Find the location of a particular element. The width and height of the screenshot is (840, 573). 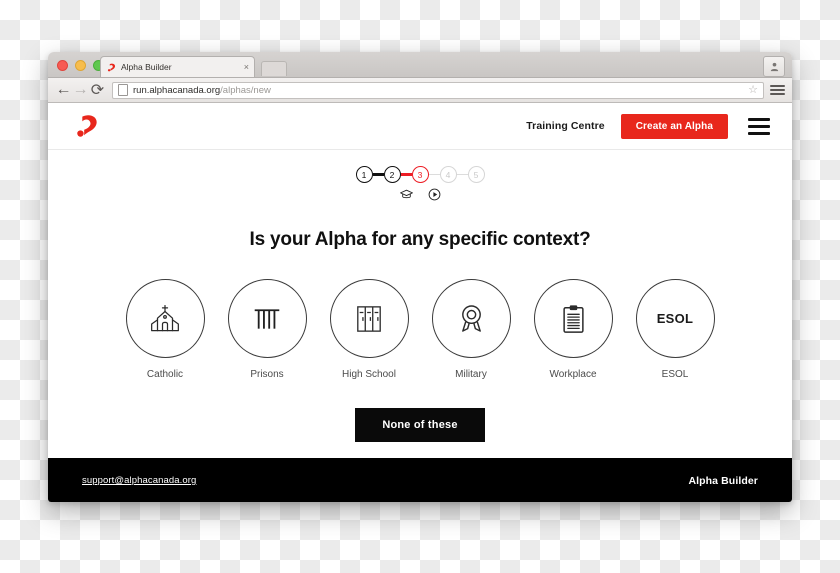

prison-bars-icon is located at coordinates (267, 318).